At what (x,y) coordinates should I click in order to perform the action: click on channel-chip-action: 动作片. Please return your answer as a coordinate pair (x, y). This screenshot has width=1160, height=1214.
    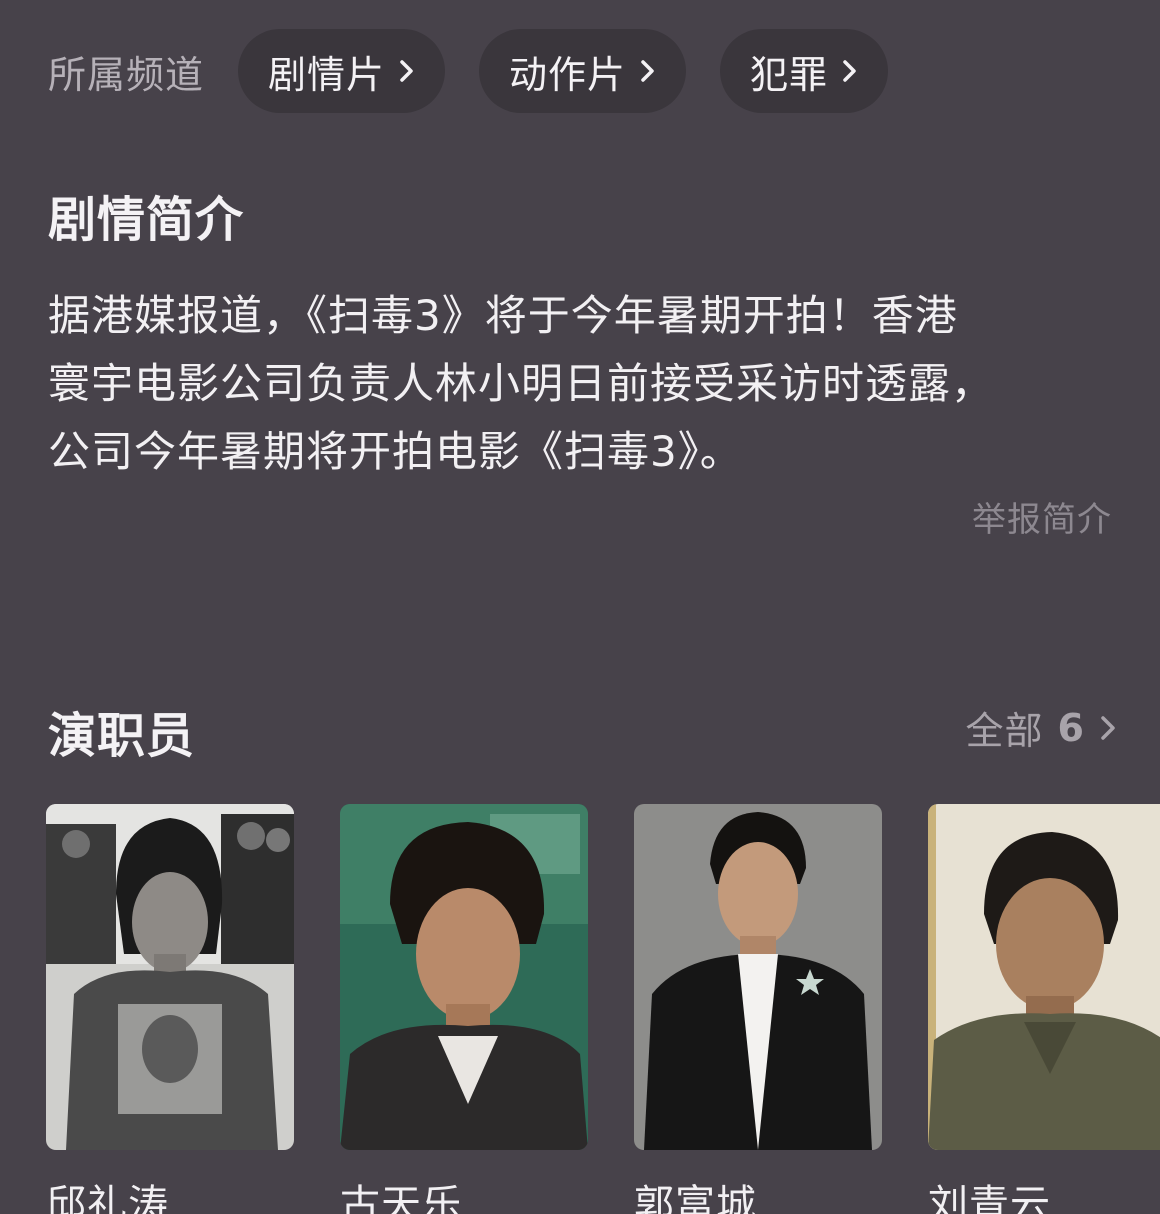
    Looking at the image, I should click on (583, 71).